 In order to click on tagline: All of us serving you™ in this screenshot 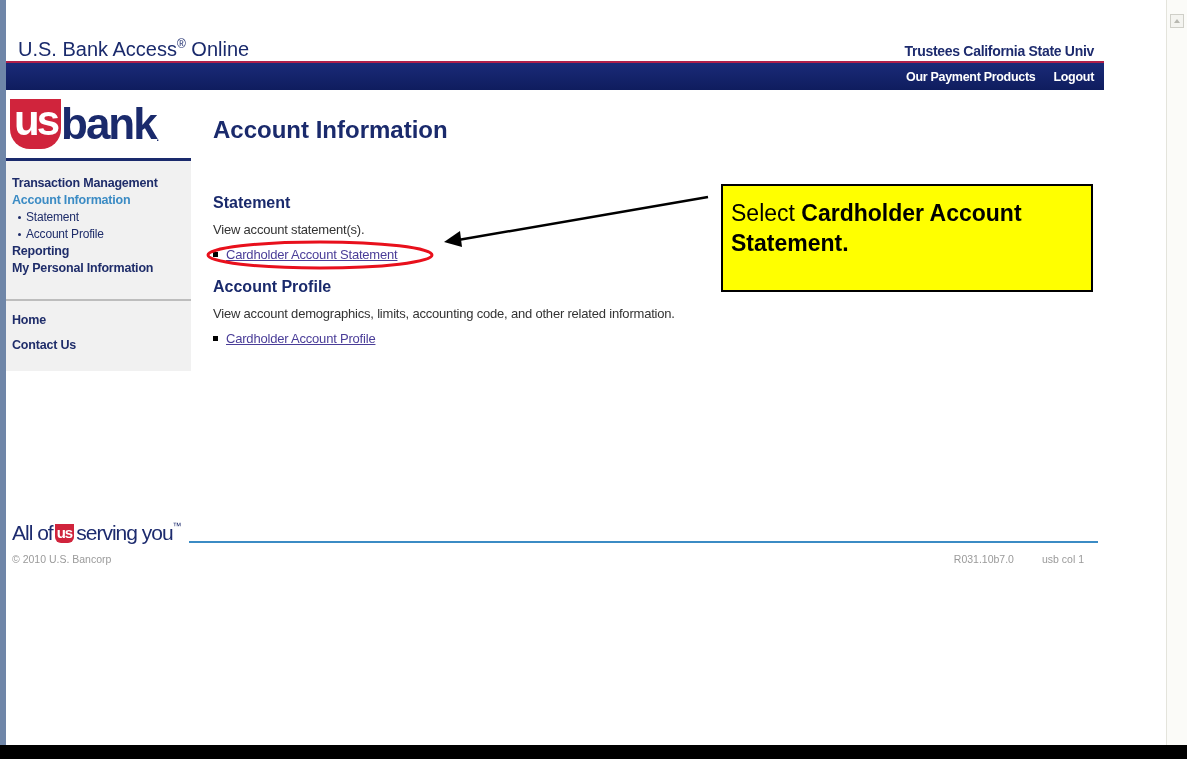, I will do `click(96, 533)`.